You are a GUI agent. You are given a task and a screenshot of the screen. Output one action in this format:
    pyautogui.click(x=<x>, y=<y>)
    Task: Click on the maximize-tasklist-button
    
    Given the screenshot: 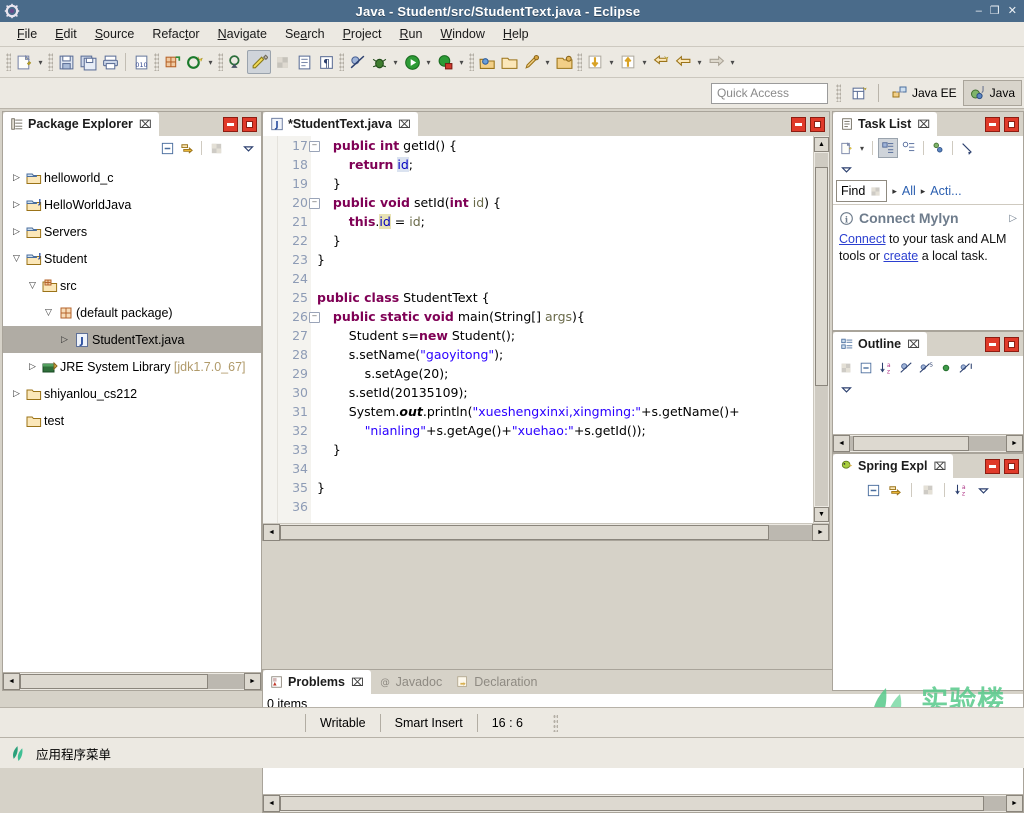 What is the action you would take?
    pyautogui.click(x=1011, y=124)
    